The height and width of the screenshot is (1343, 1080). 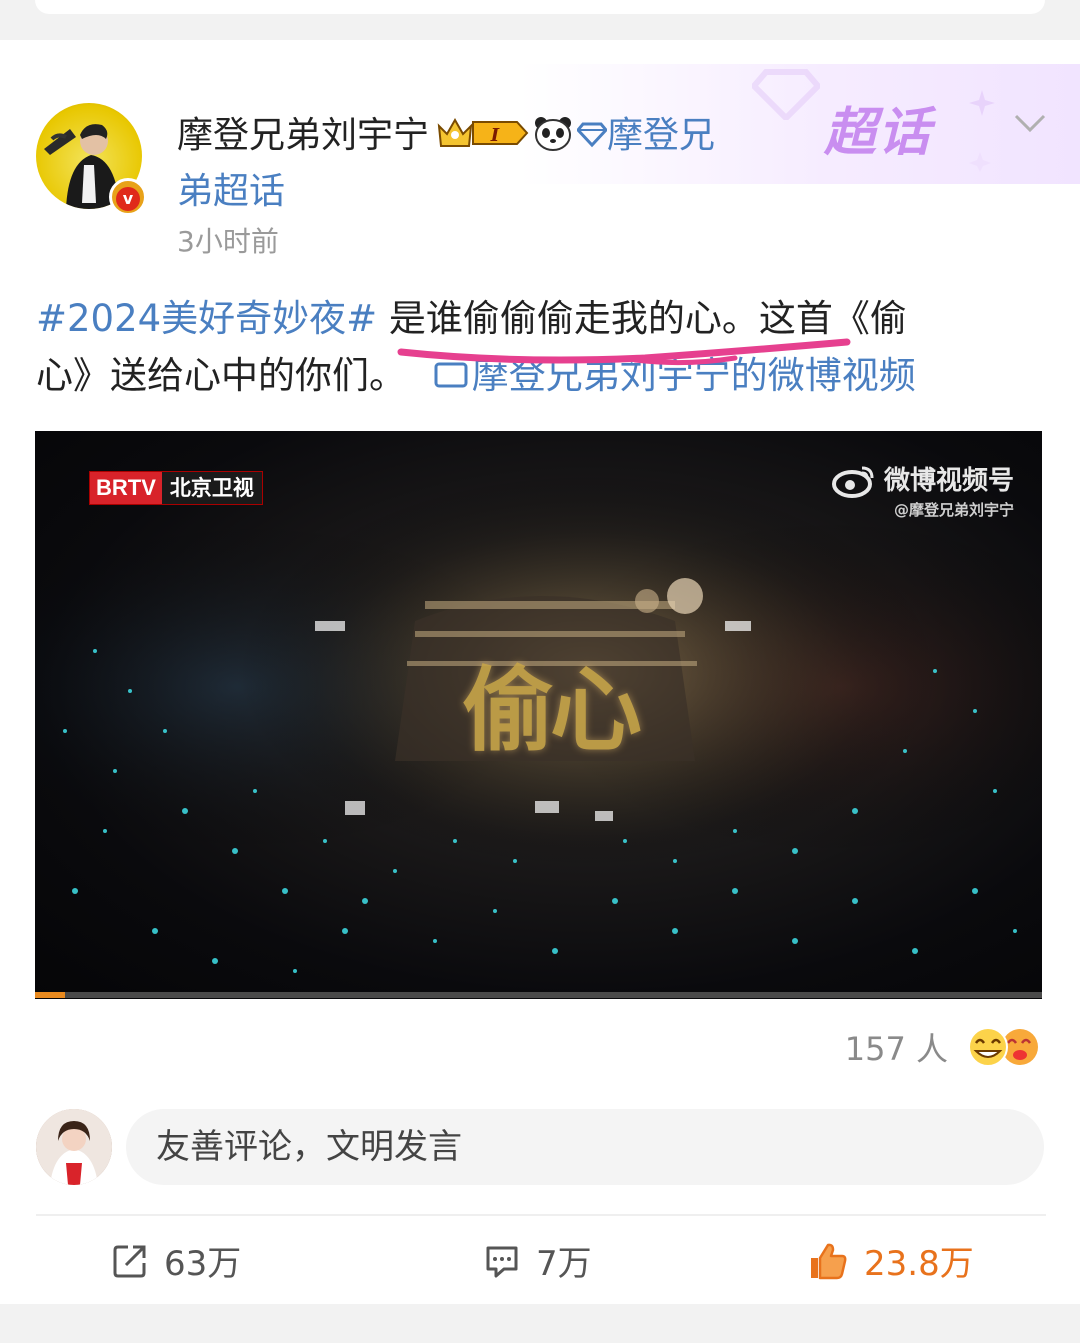 What do you see at coordinates (540, 1323) in the screenshot?
I see `next-card-separator` at bounding box center [540, 1323].